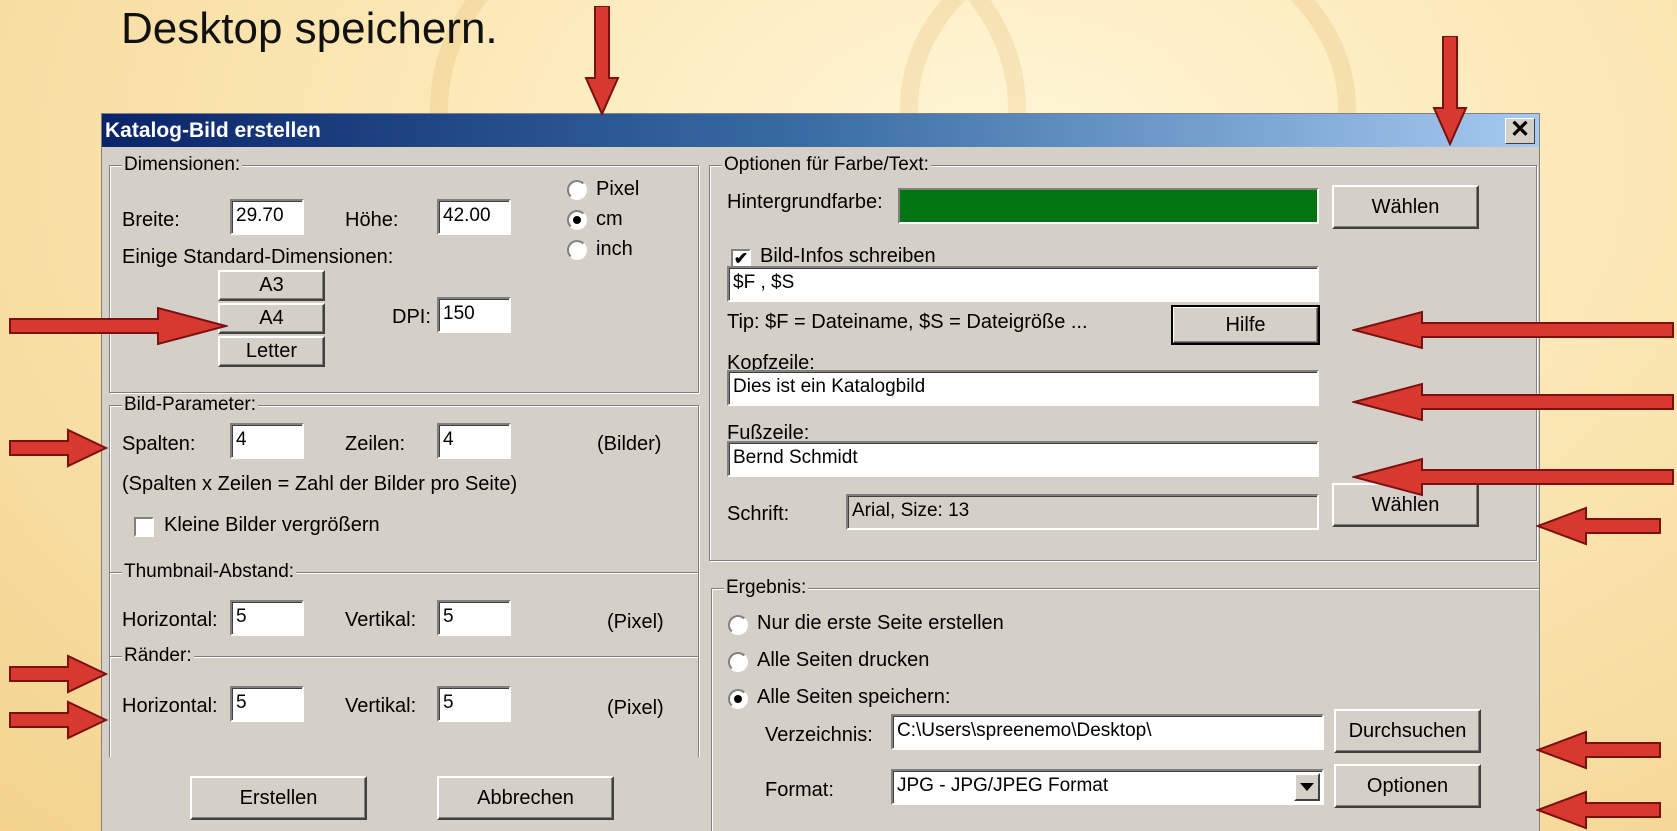 The width and height of the screenshot is (1677, 831). Describe the element at coordinates (738, 662) in the screenshot. I see `print-all-radio` at that location.